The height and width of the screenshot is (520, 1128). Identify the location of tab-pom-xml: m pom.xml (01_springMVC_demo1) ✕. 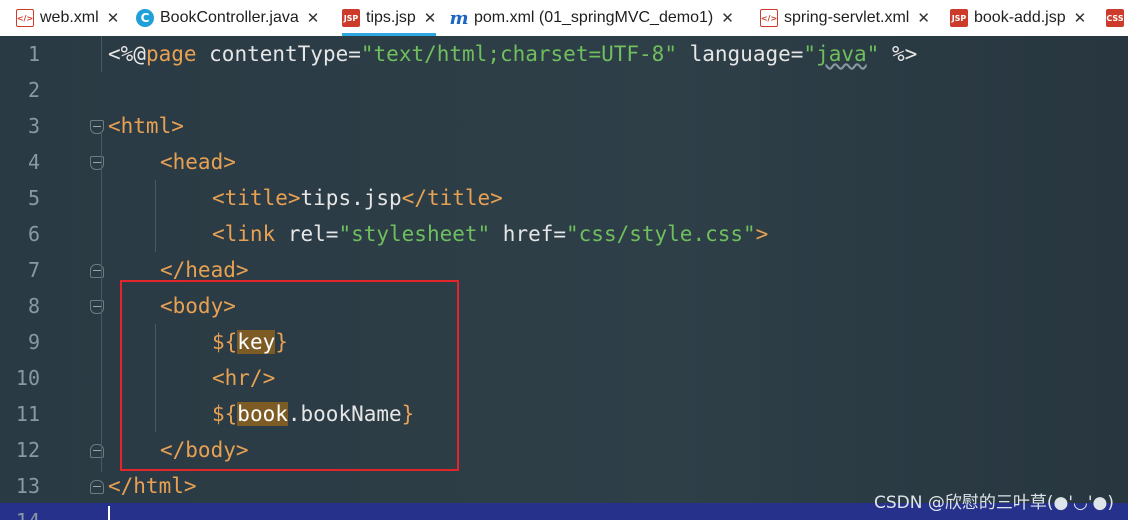
(591, 18).